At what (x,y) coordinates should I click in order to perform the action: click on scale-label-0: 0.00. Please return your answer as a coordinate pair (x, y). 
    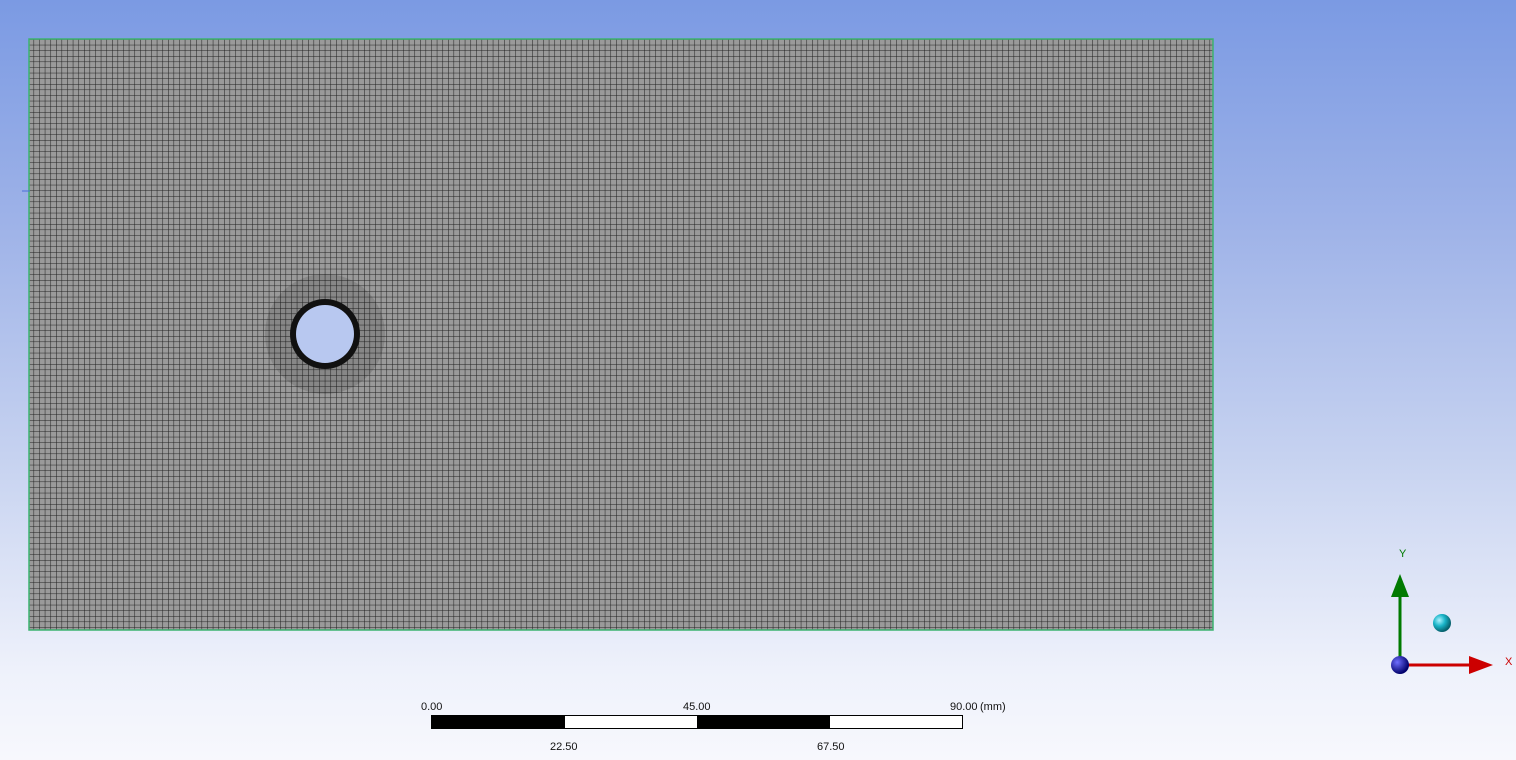
    Looking at the image, I should click on (432, 707).